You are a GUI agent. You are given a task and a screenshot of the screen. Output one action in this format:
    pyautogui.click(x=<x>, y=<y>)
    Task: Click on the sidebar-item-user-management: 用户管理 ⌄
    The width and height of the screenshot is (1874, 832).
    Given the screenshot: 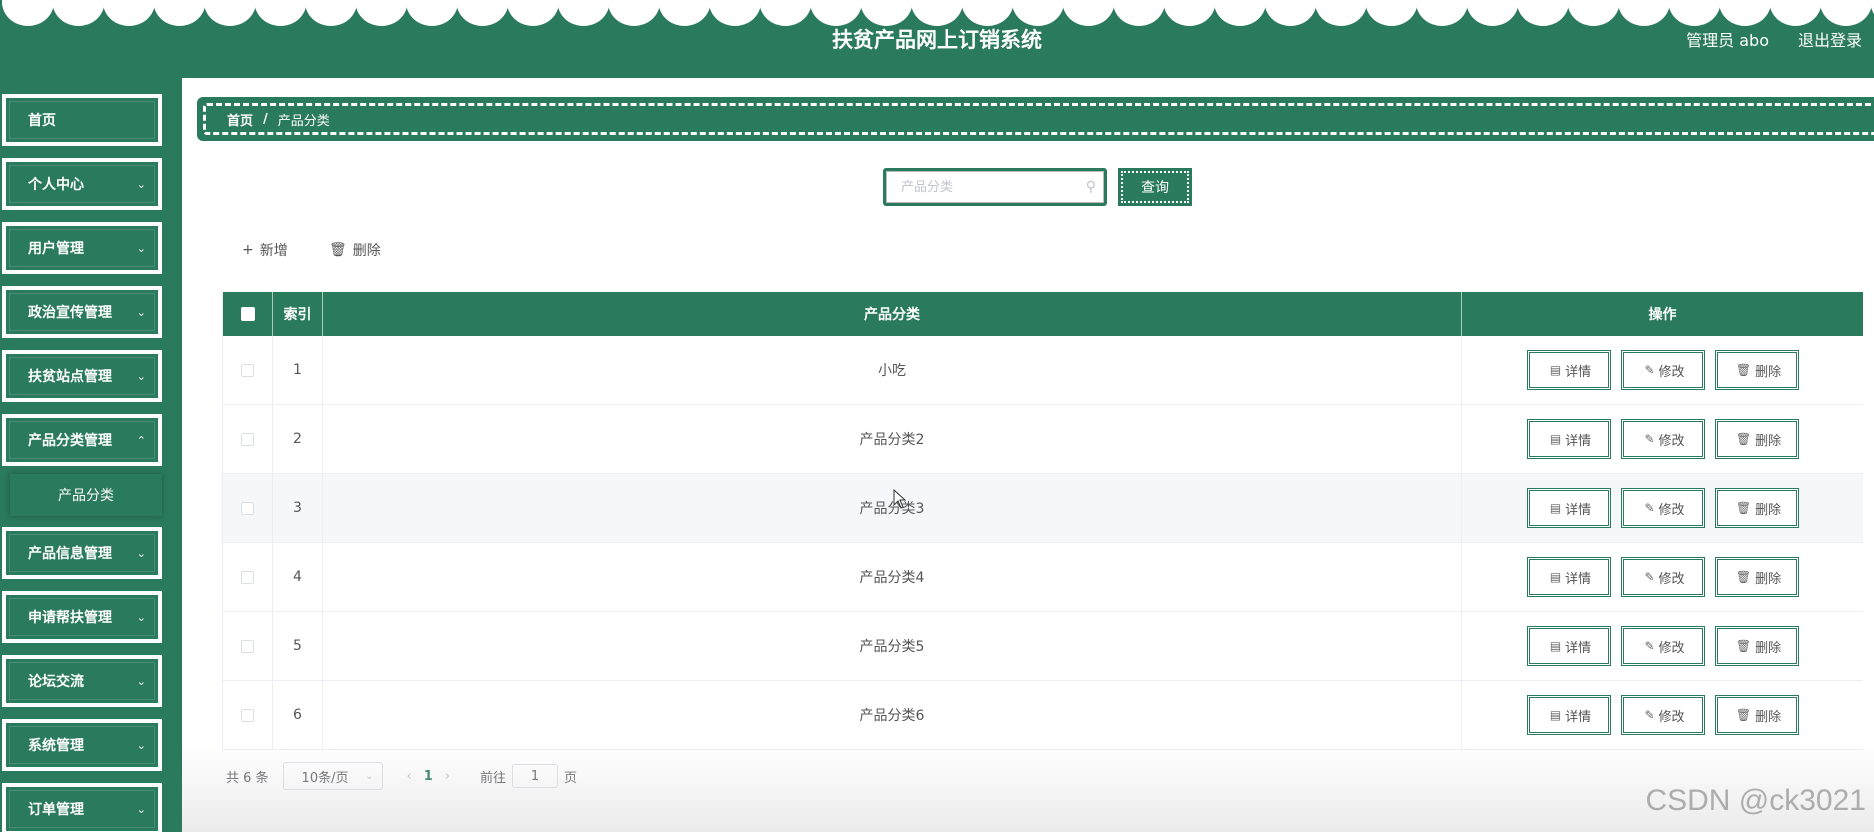 What is the action you would take?
    pyautogui.click(x=82, y=248)
    